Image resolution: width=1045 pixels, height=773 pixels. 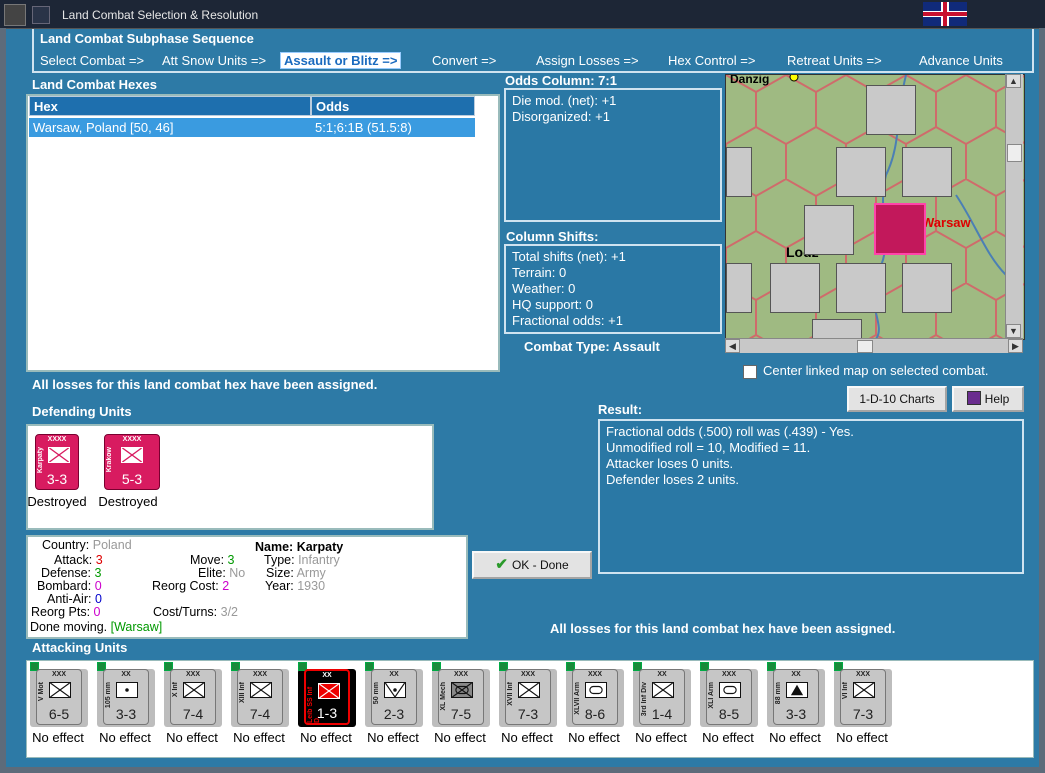 I want to click on seq-advance-units: Advance Units, so click(x=961, y=60).